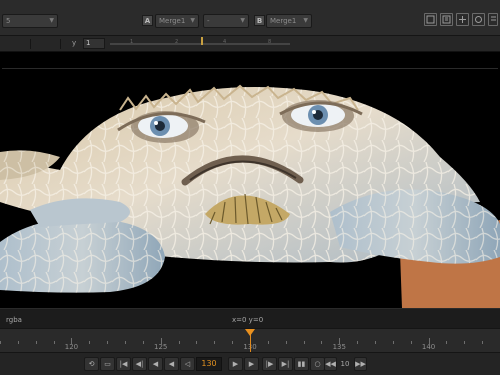 The width and height of the screenshot is (500, 375). What do you see at coordinates (187, 364) in the screenshot?
I see `step-back-one-icon: ◁` at bounding box center [187, 364].